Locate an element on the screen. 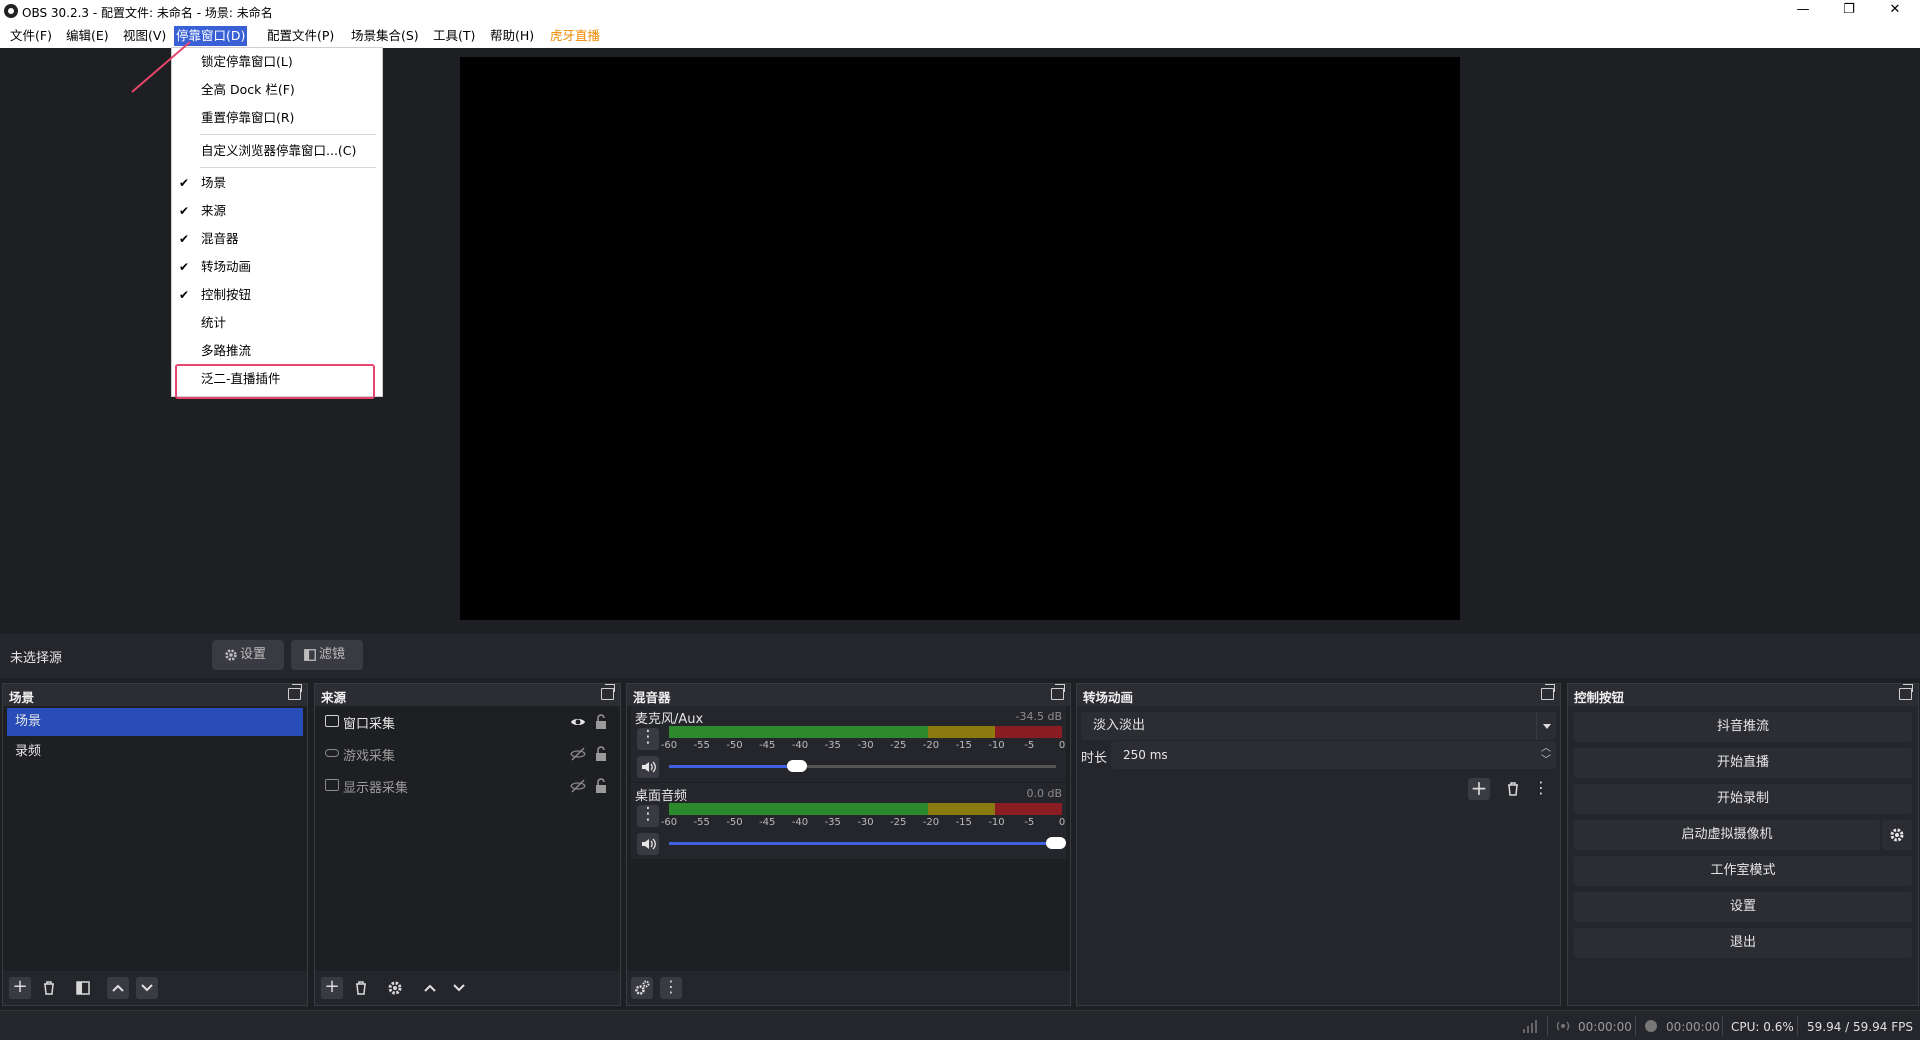 This screenshot has width=1920, height=1040. menu-item-controls: ✔ 控制按钮 is located at coordinates (277, 295).